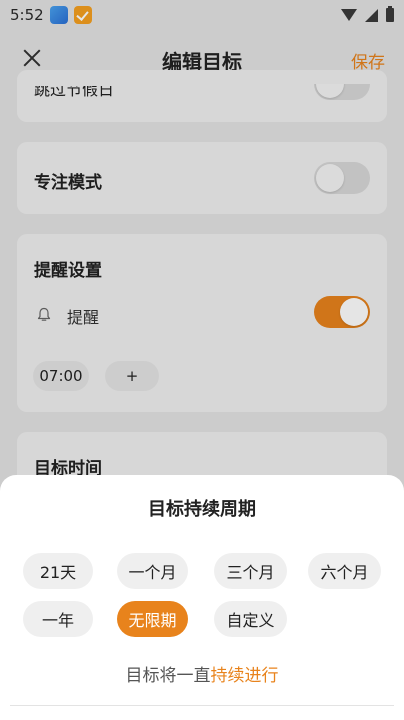 The height and width of the screenshot is (720, 404). Describe the element at coordinates (152, 619) in the screenshot. I see `option-unlimited: 无限期` at that location.